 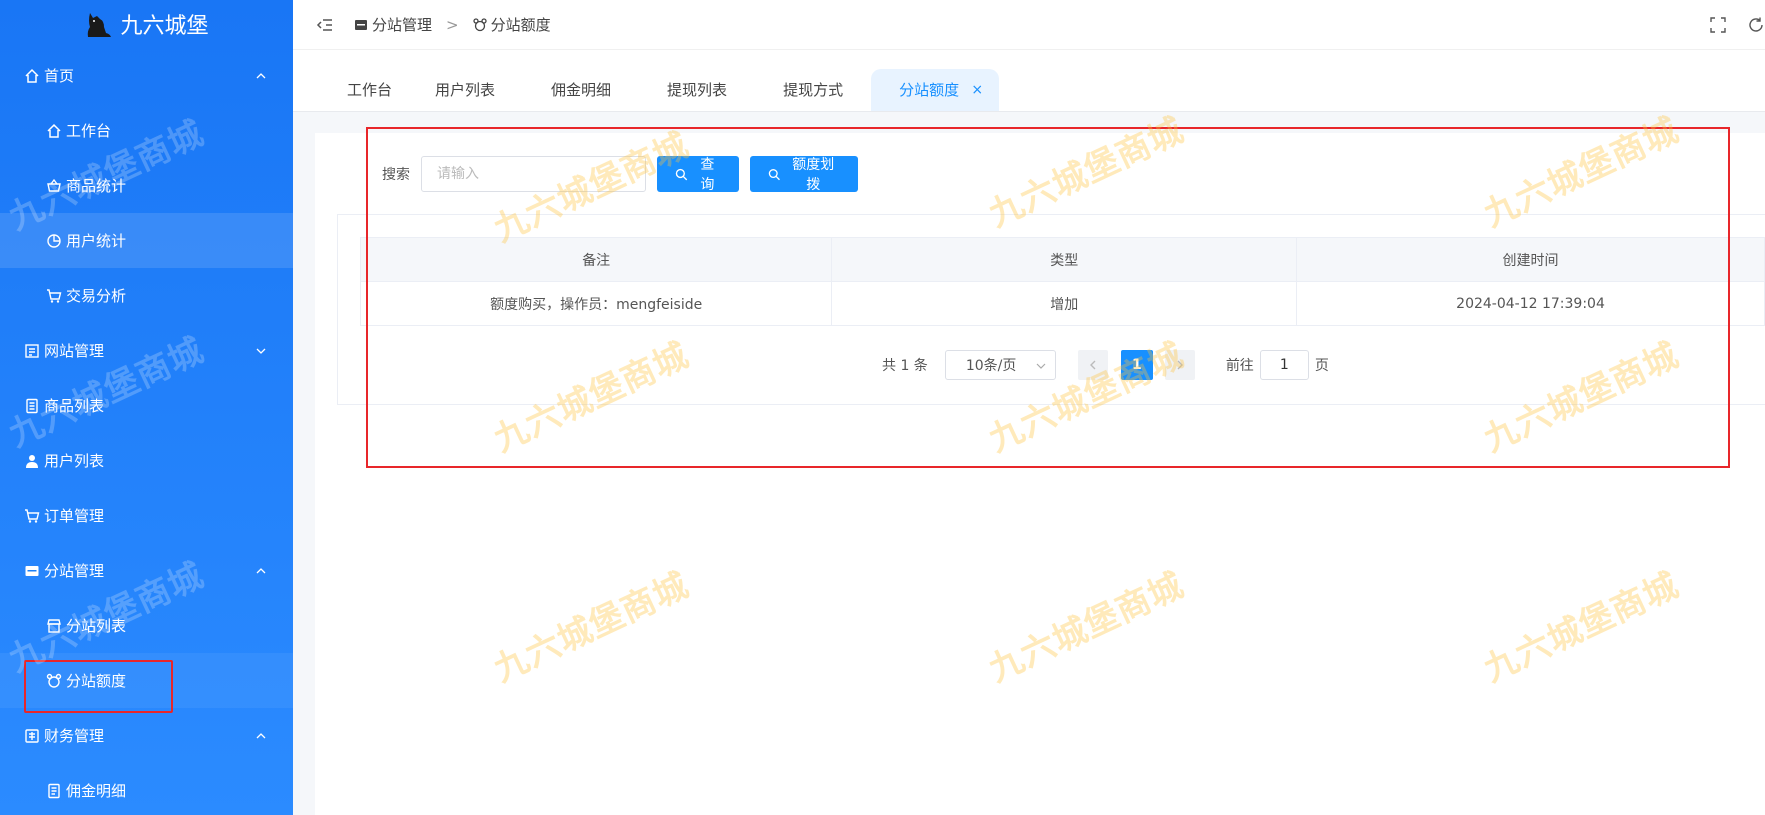 What do you see at coordinates (698, 174) in the screenshot?
I see `query-button: 查询` at bounding box center [698, 174].